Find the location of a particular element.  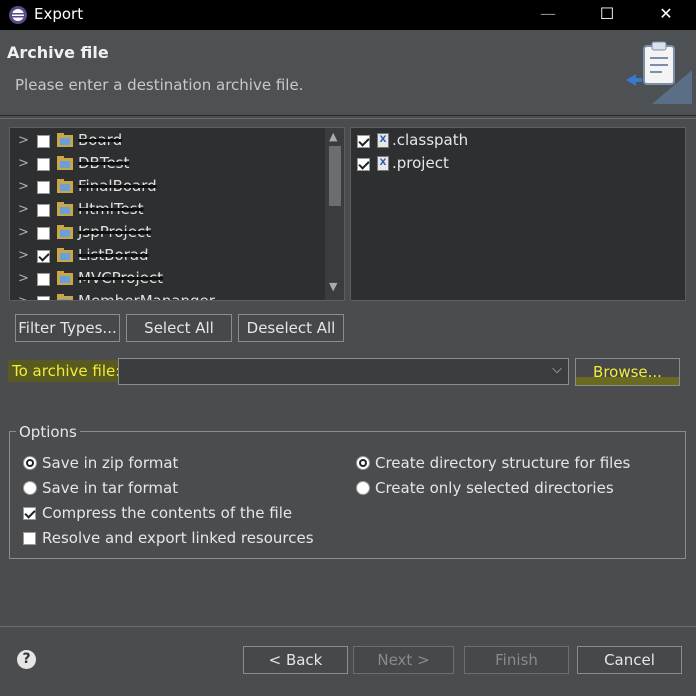

project-label: MVCProject is located at coordinates (120, 278).